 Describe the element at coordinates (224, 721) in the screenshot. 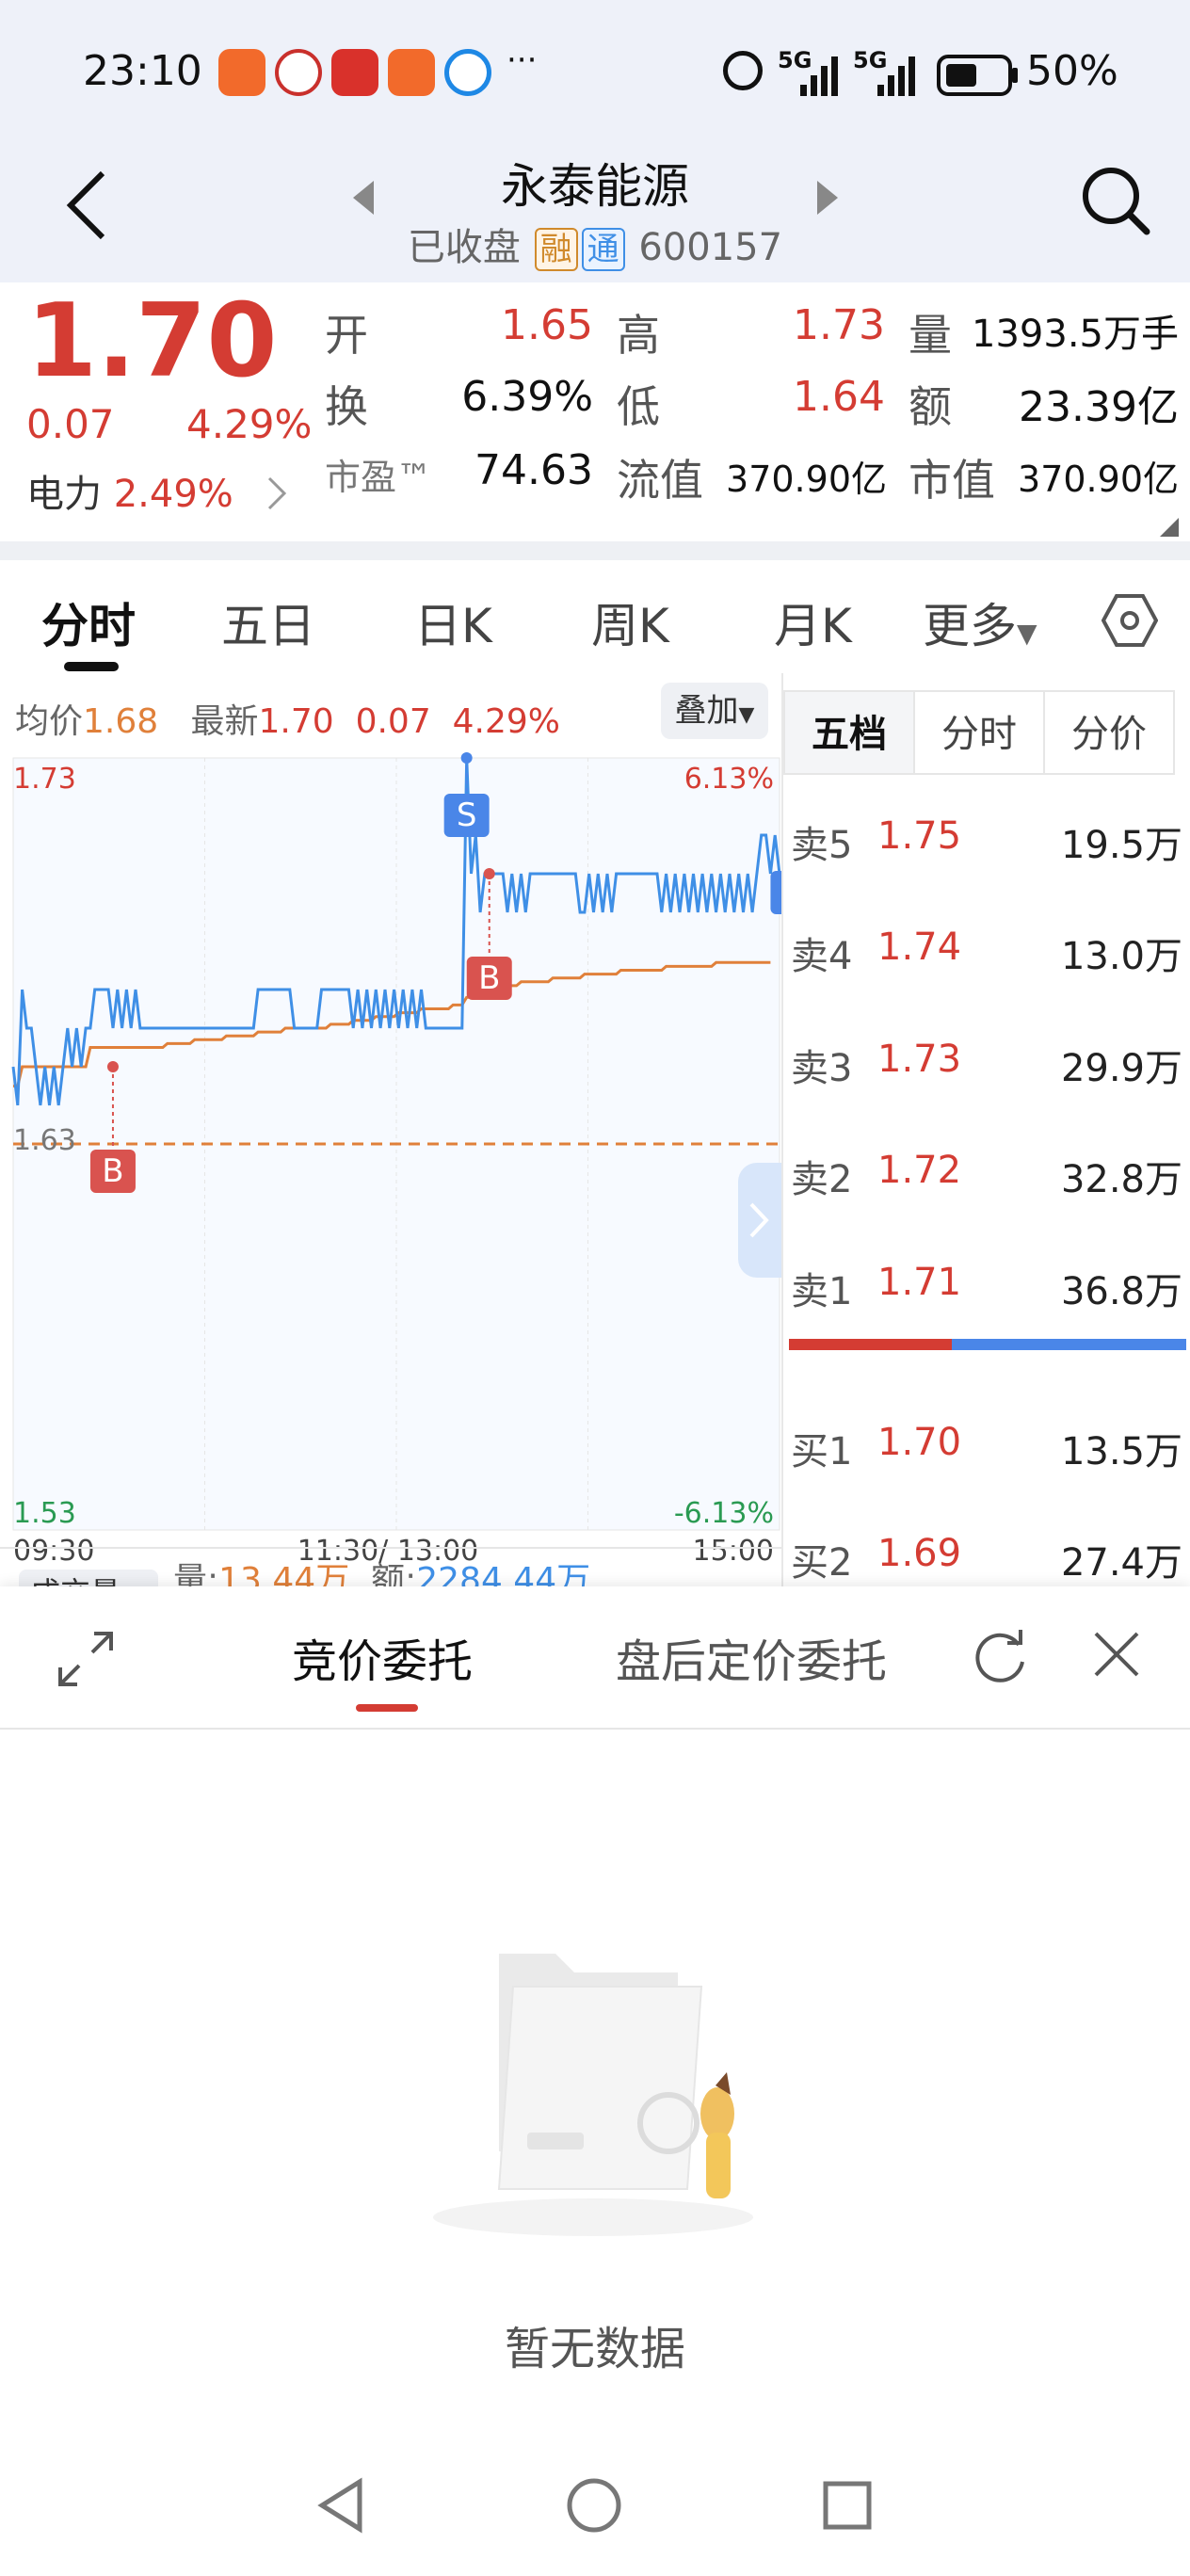

I see `latest-price-label: 最新` at that location.